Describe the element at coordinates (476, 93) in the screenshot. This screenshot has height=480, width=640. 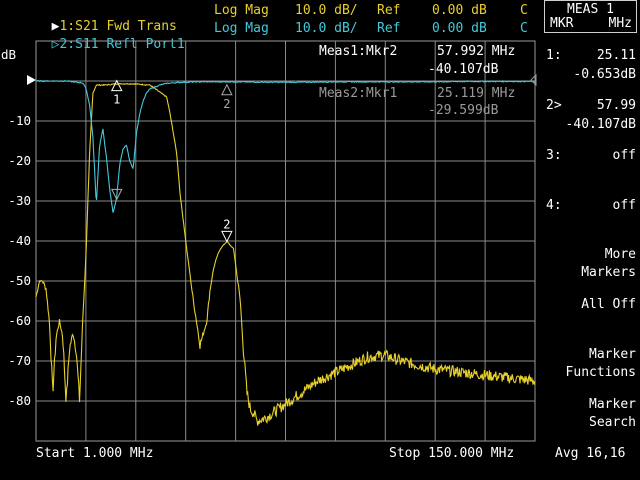
I see `meas2-frequency: 25.119 MHz` at that location.